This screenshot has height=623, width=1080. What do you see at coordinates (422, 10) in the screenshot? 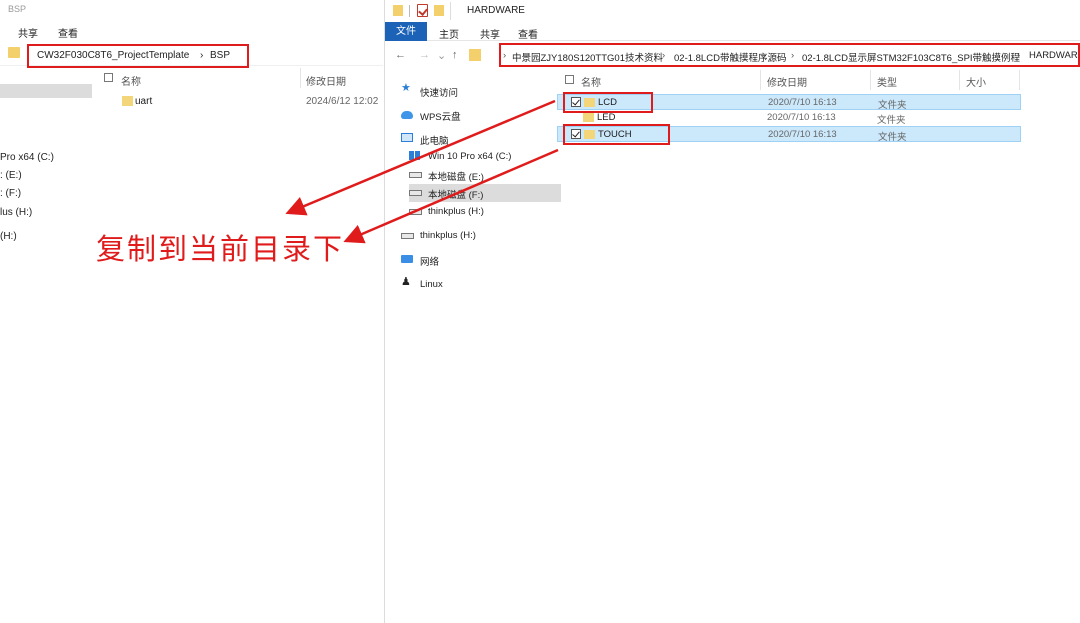
I see `properties-icon` at bounding box center [422, 10].